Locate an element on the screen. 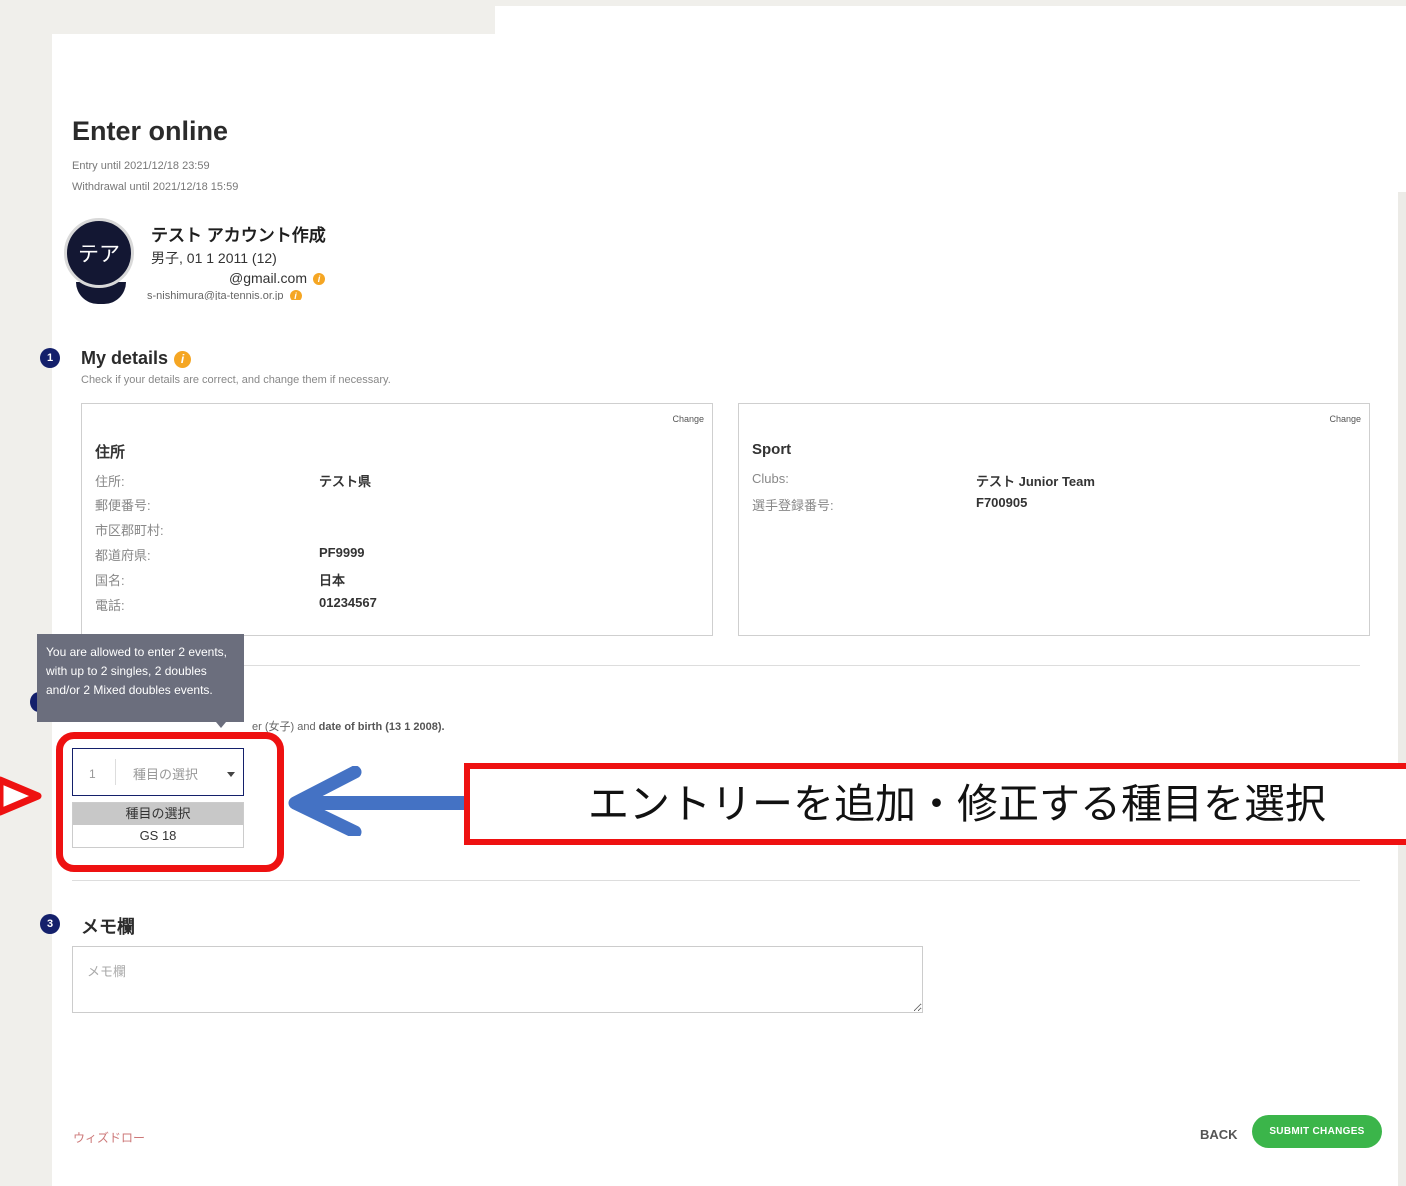 This screenshot has height=1186, width=1406. row-value: 日本 is located at coordinates (332, 580).